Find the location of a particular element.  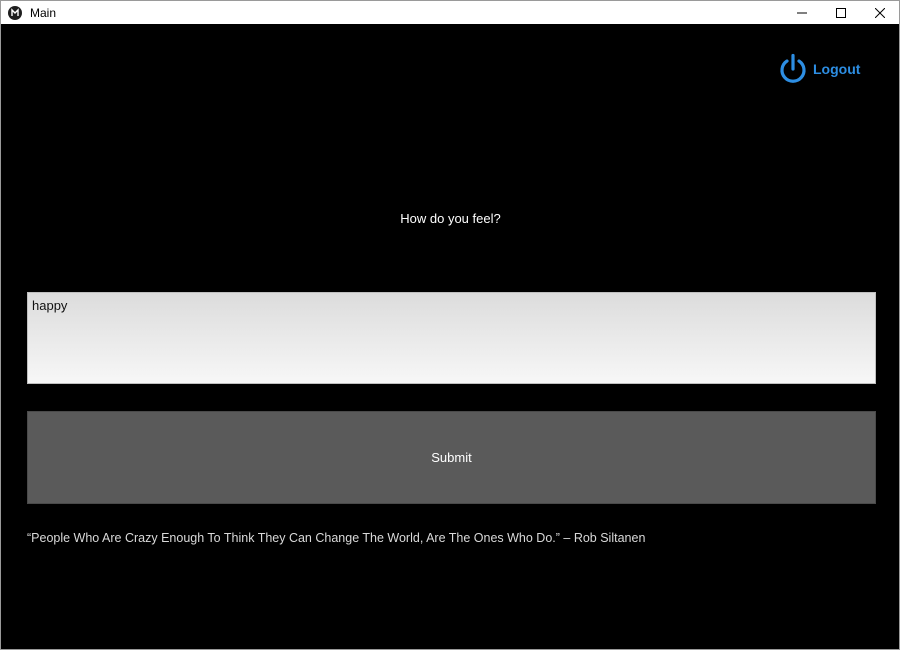

maximize-icon is located at coordinates (840, 12).